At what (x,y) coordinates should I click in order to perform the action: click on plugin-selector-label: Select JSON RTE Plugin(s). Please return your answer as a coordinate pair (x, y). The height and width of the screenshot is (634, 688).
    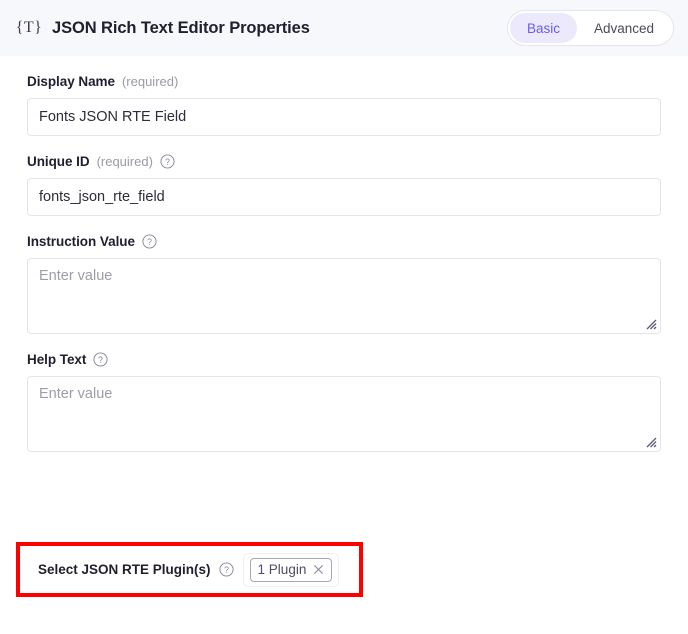
    Looking at the image, I should click on (124, 569).